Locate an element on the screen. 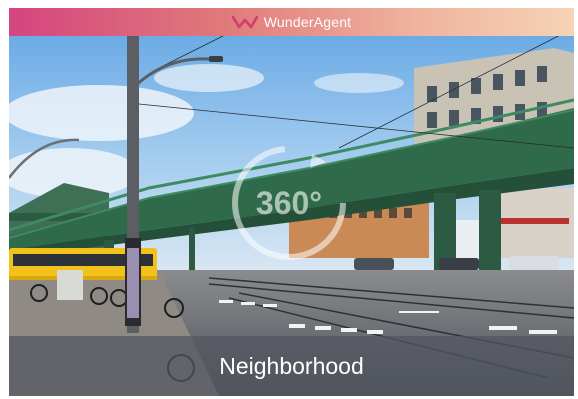 This screenshot has height=399, width=578. caption-bar: Neighborhood is located at coordinates (291, 366).